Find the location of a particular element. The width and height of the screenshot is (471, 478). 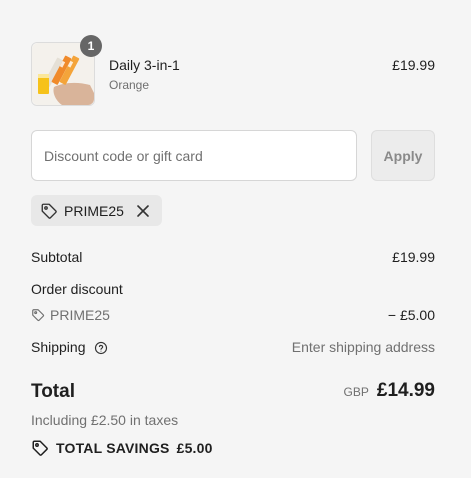

applied-discount-chip: PRIME25 is located at coordinates (96, 210).